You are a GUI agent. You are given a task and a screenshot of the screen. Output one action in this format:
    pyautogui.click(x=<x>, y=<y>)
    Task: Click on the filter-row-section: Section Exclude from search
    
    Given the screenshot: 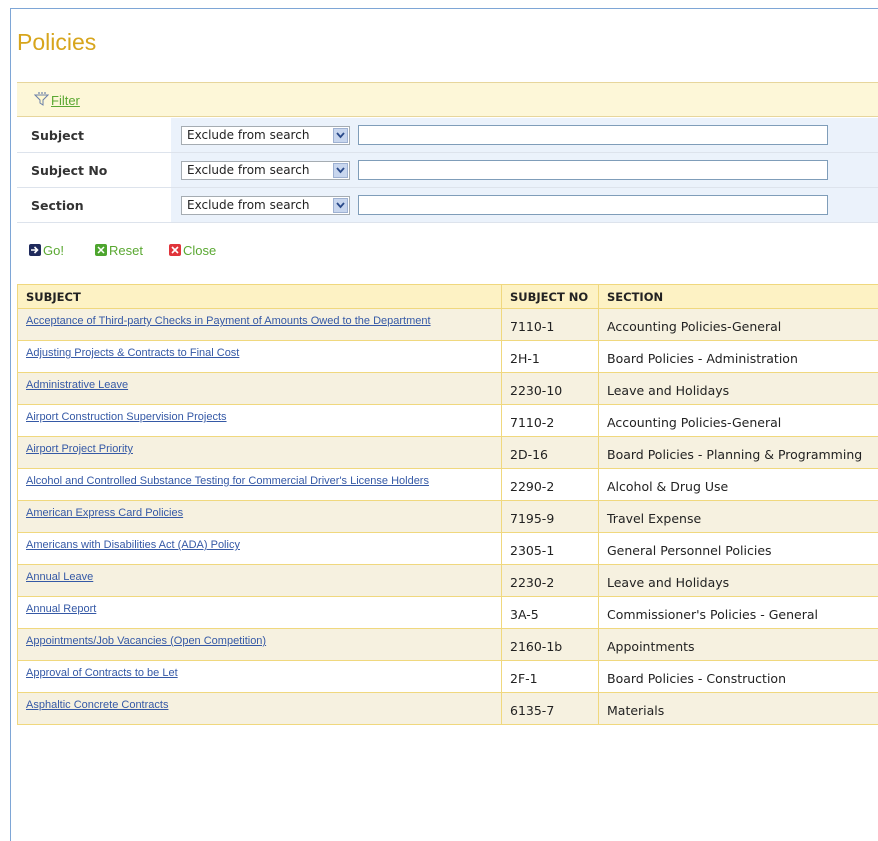 What is the action you would take?
    pyautogui.click(x=447, y=205)
    